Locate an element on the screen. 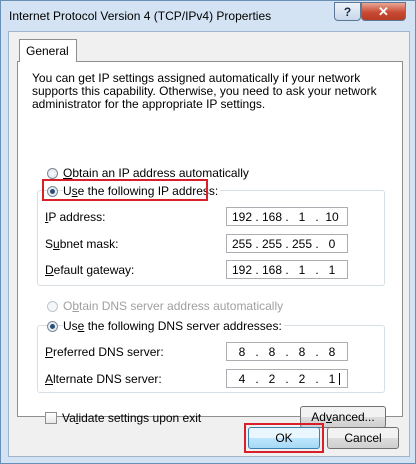  cancel-button-label: Cancel is located at coordinates (363, 438).